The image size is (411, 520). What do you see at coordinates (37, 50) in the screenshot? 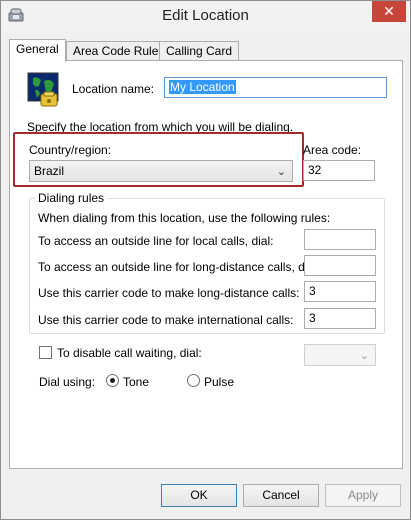
I see `tab-general: General` at bounding box center [37, 50].